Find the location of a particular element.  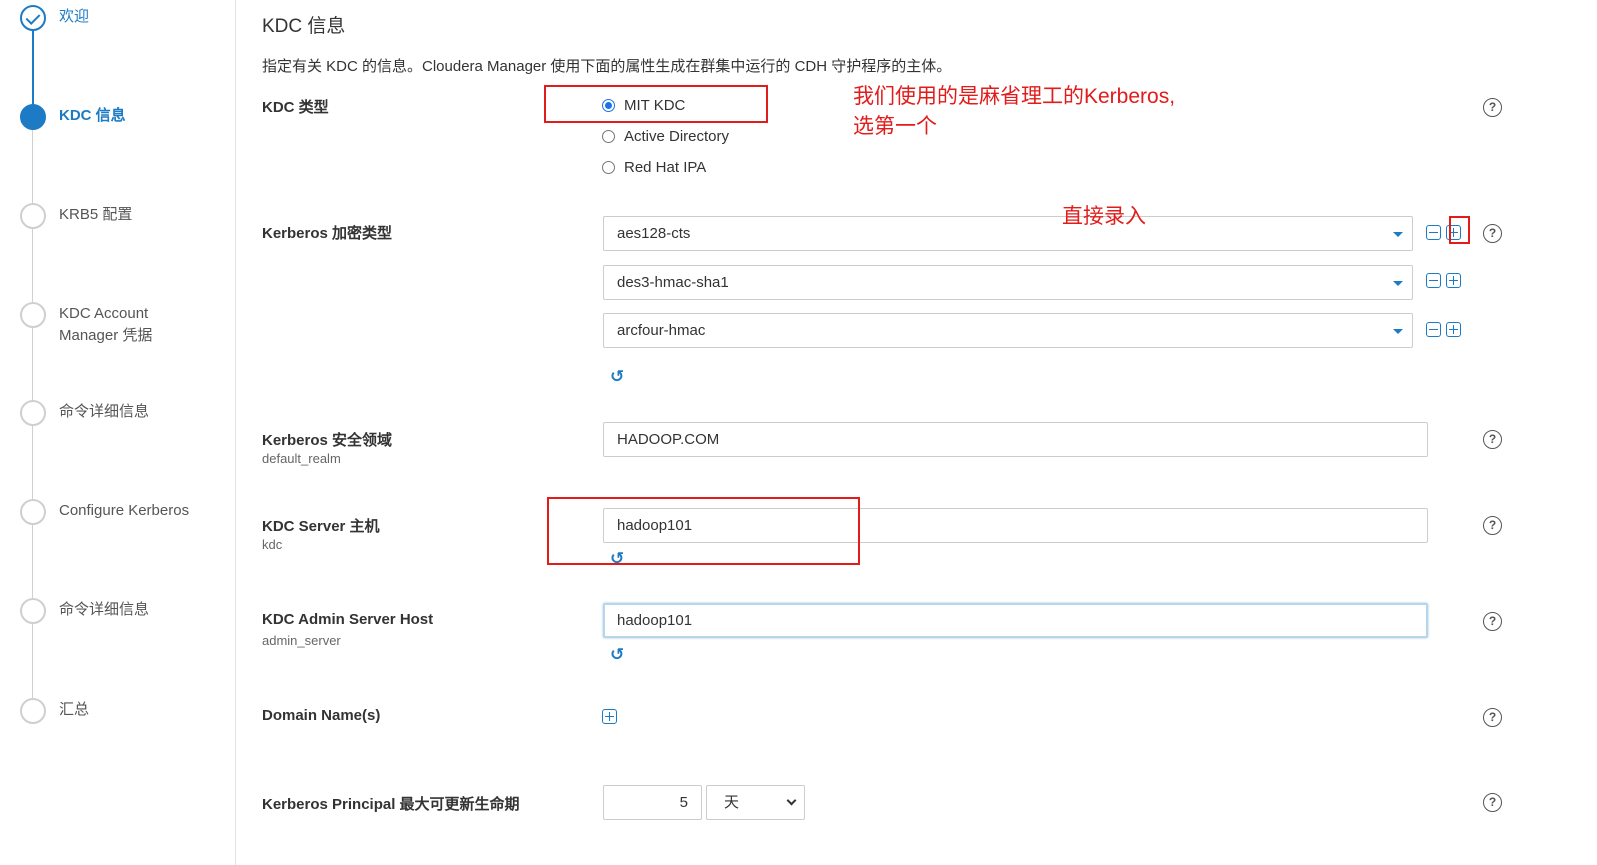

domain-names-controls is located at coordinates (609, 716).